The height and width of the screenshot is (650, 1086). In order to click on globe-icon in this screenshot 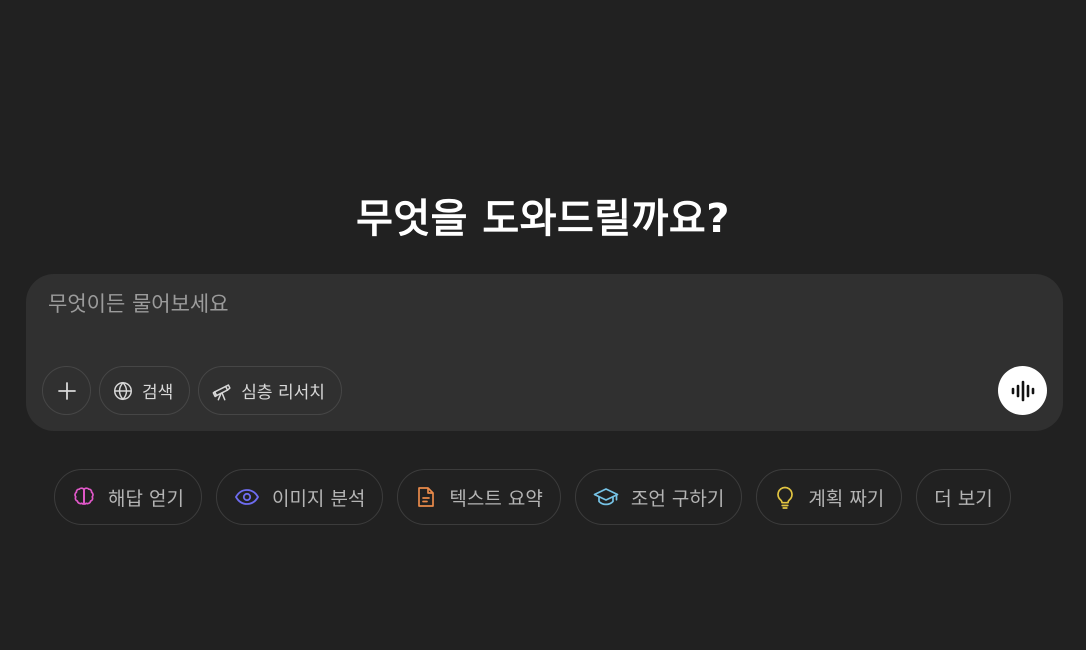, I will do `click(123, 390)`.